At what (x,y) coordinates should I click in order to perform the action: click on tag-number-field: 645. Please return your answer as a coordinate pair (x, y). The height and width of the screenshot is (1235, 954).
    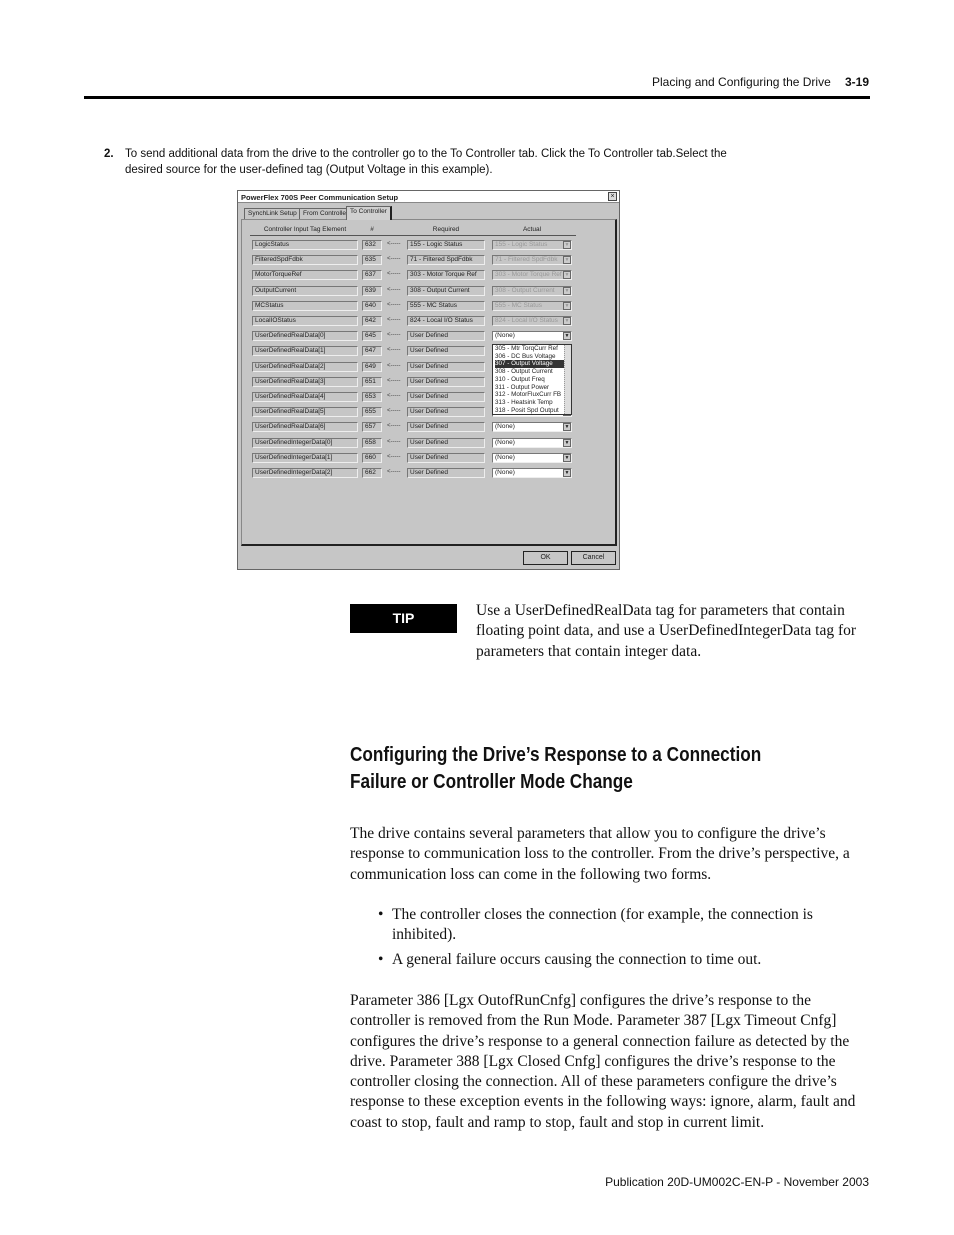
    Looking at the image, I should click on (372, 336).